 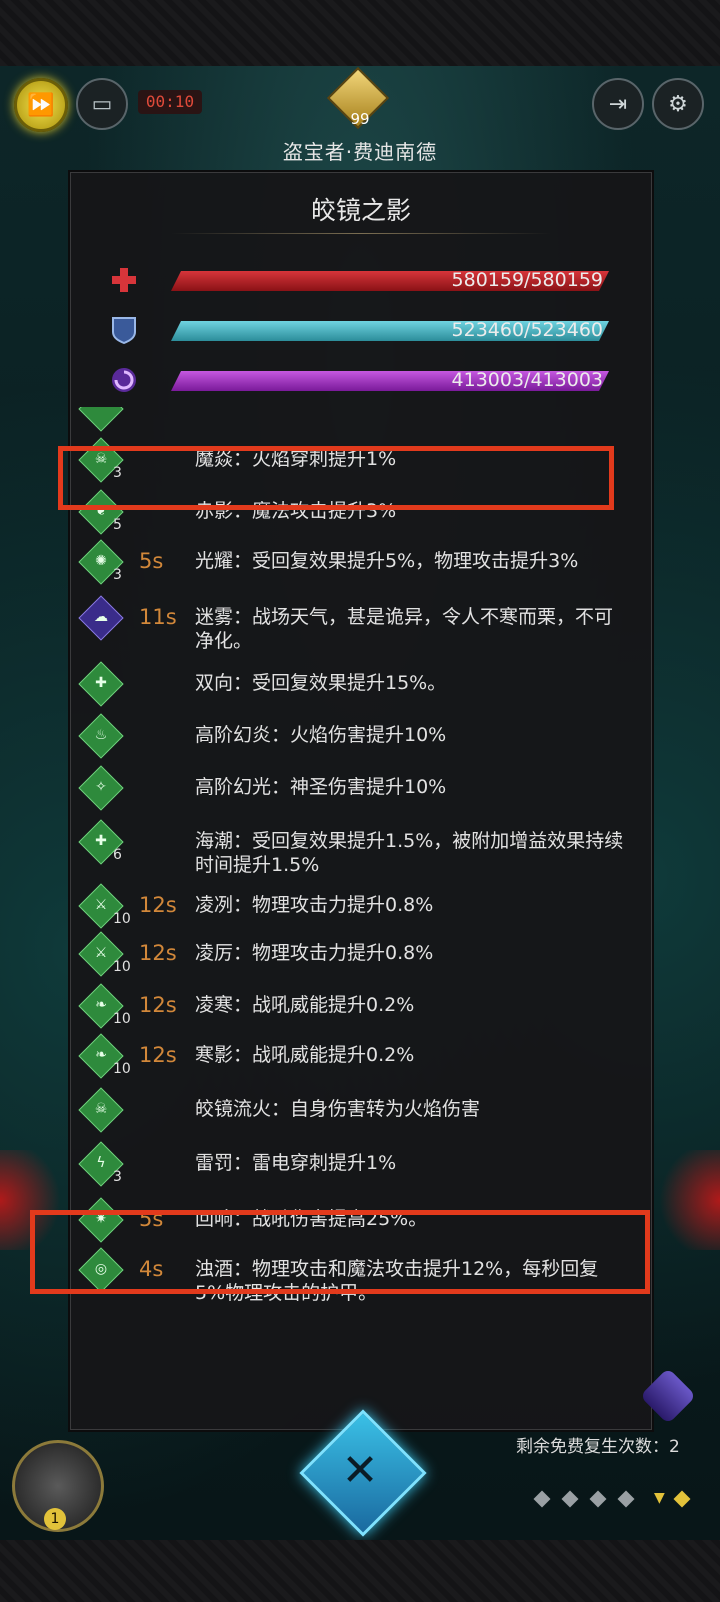 What do you see at coordinates (101, 419) in the screenshot?
I see `buff-icon` at bounding box center [101, 419].